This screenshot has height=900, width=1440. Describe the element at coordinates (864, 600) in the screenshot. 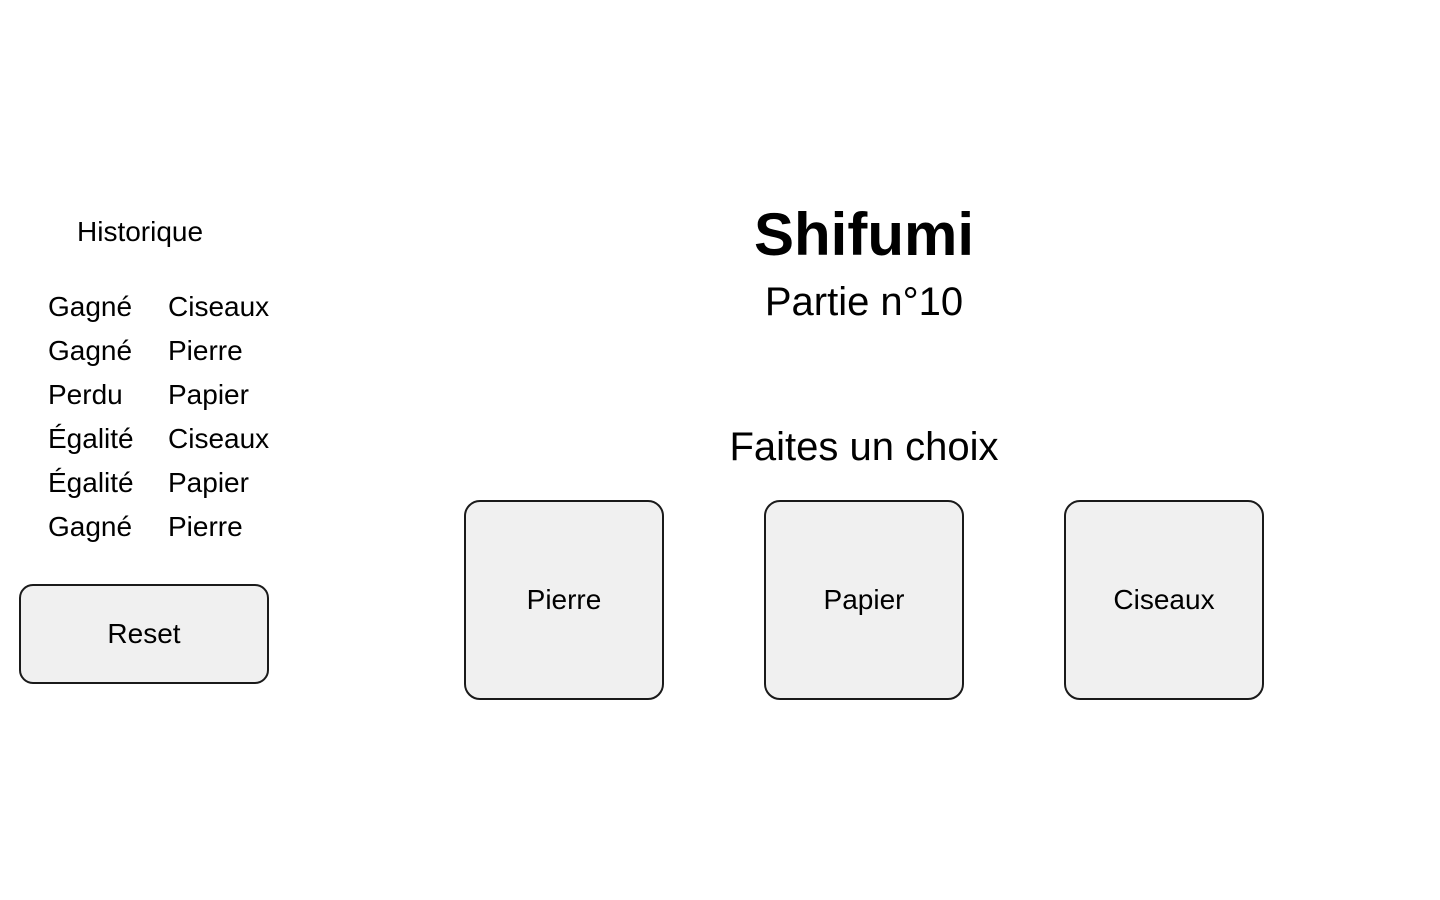

I see `paper-button: Papier` at that location.